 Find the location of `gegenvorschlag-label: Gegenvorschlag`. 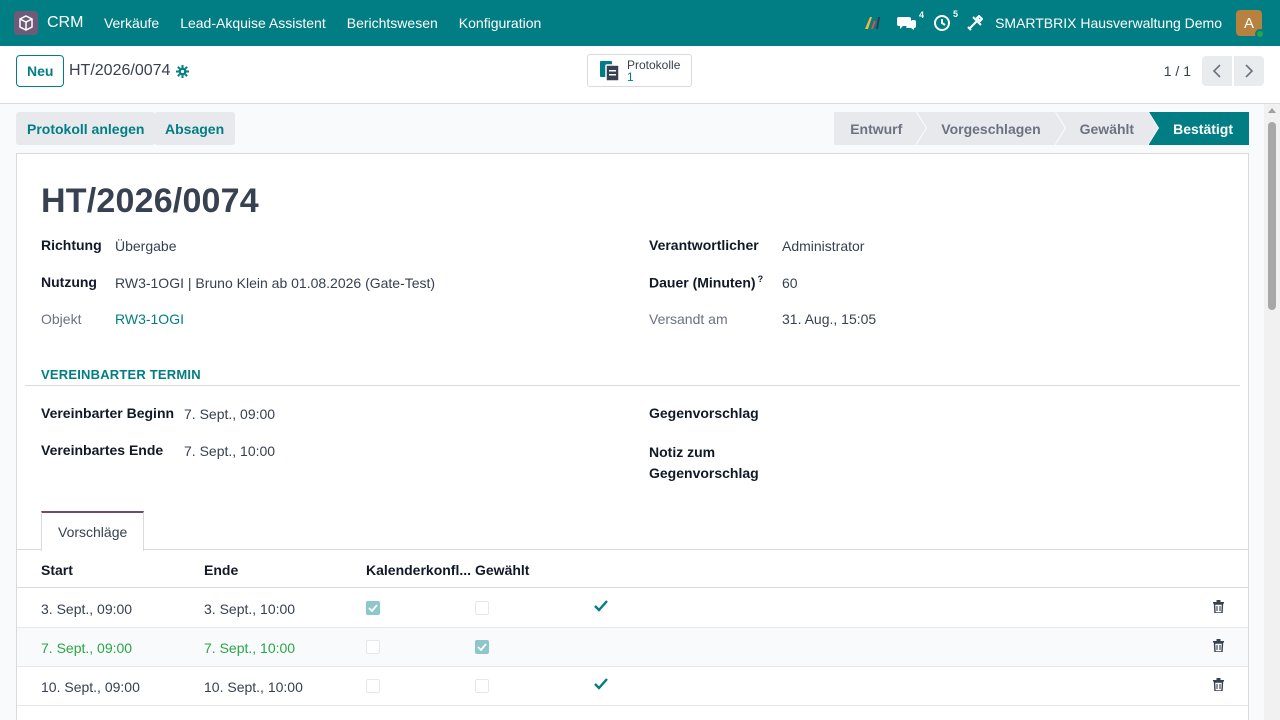

gegenvorschlag-label: Gegenvorschlag is located at coordinates (704, 413).